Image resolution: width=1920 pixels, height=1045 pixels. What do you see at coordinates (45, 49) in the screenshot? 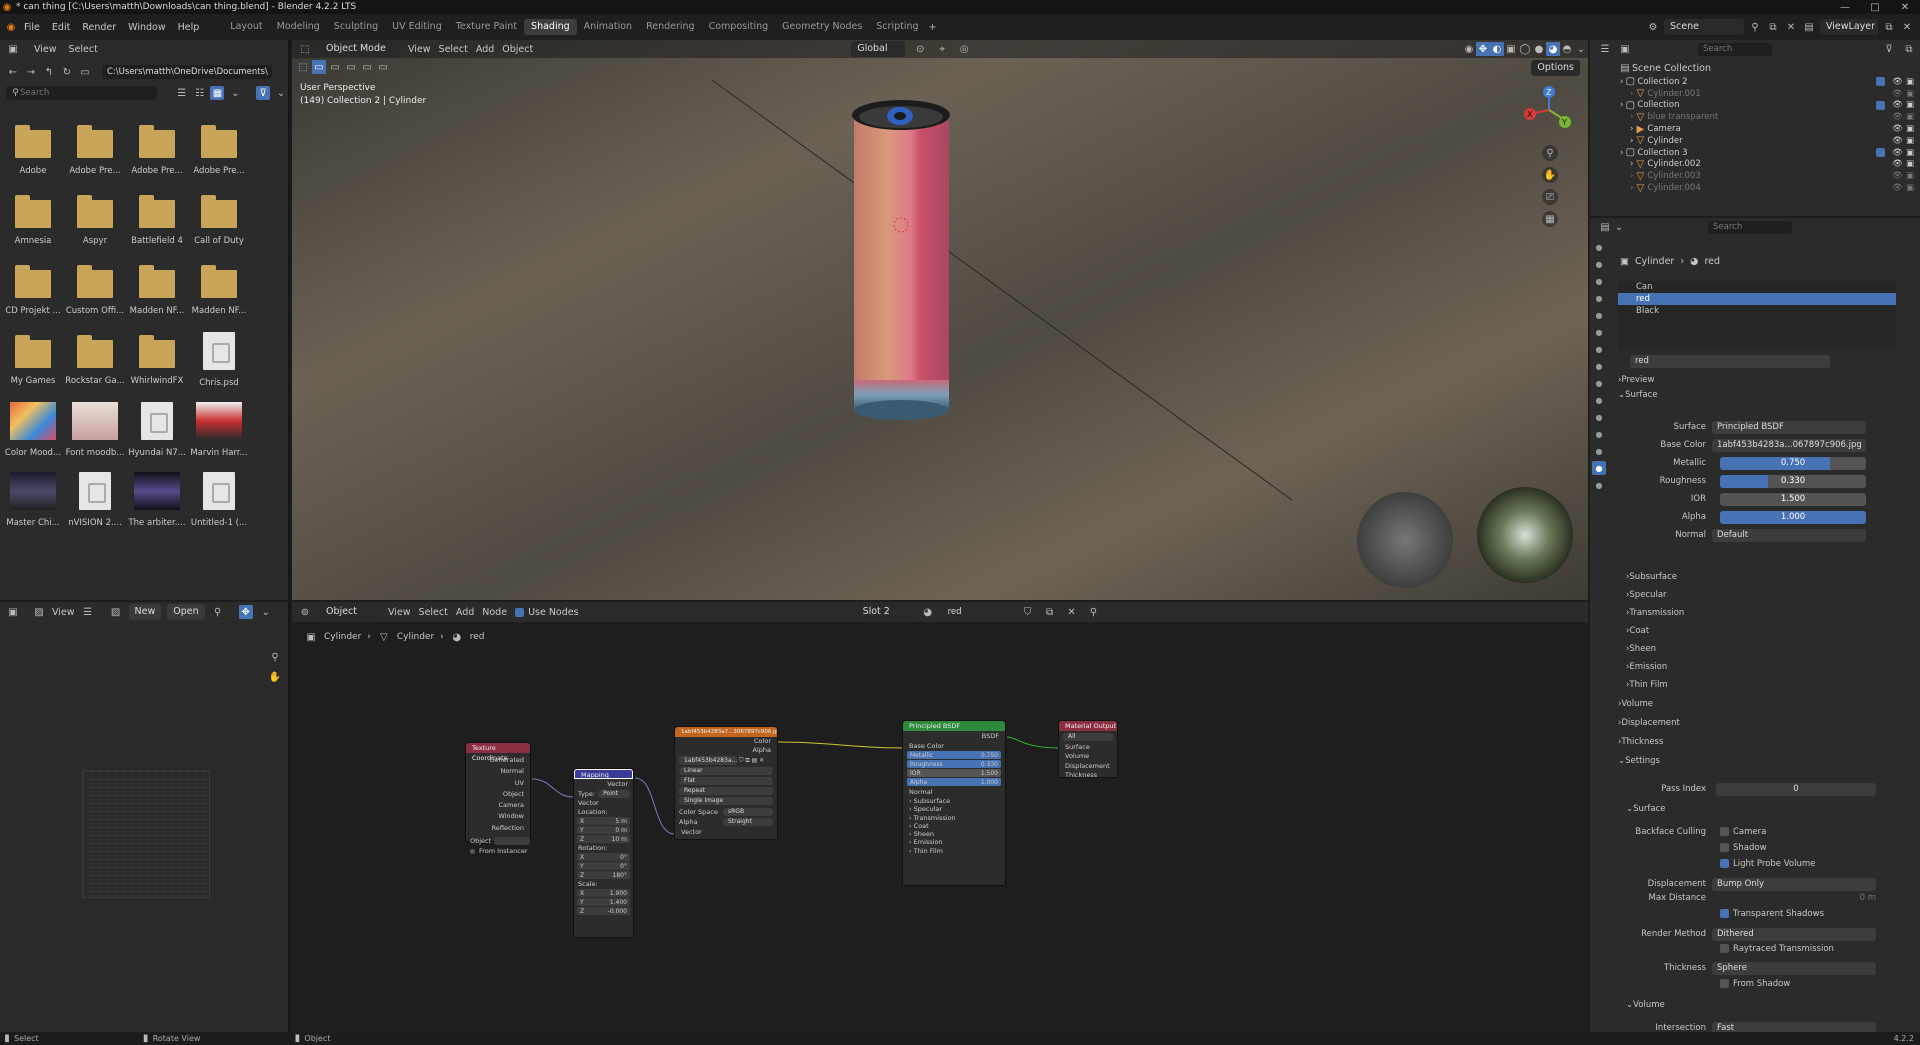
I see `fb-view-menu: View` at bounding box center [45, 49].